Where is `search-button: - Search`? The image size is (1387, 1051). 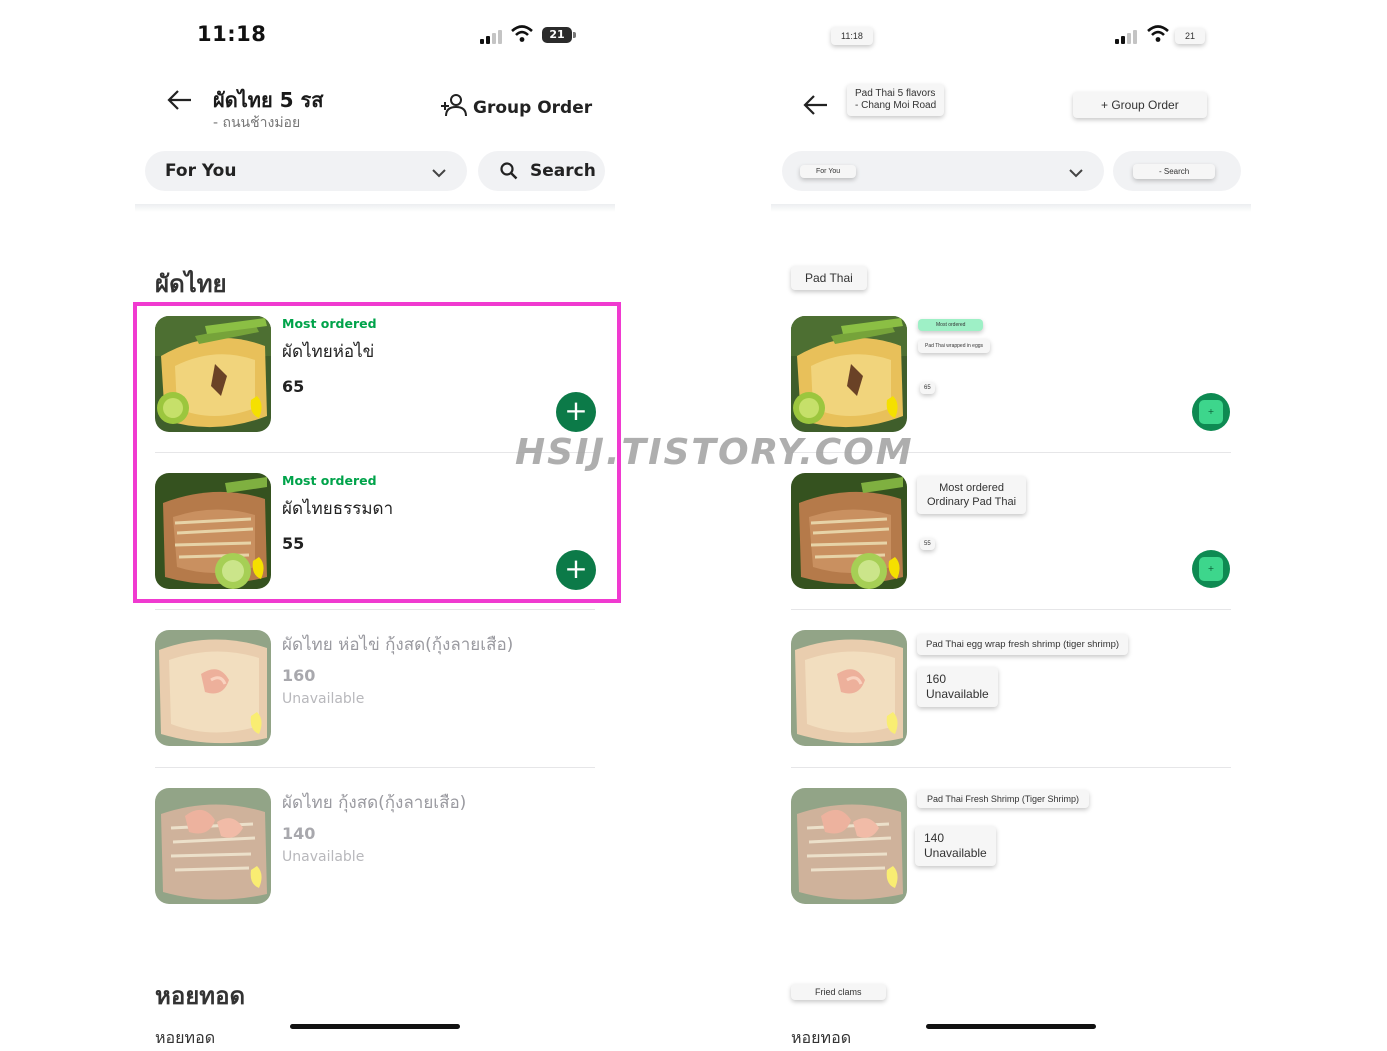
search-button: - Search is located at coordinates (1177, 171).